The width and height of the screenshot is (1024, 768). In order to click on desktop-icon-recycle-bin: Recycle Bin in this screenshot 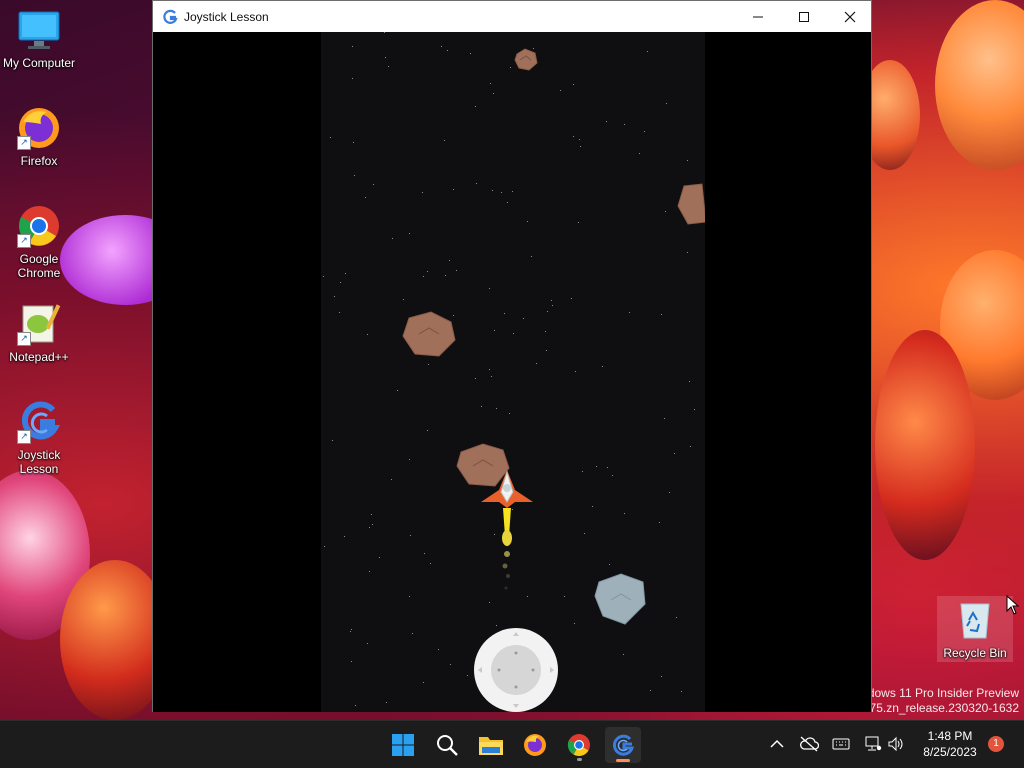, I will do `click(975, 629)`.